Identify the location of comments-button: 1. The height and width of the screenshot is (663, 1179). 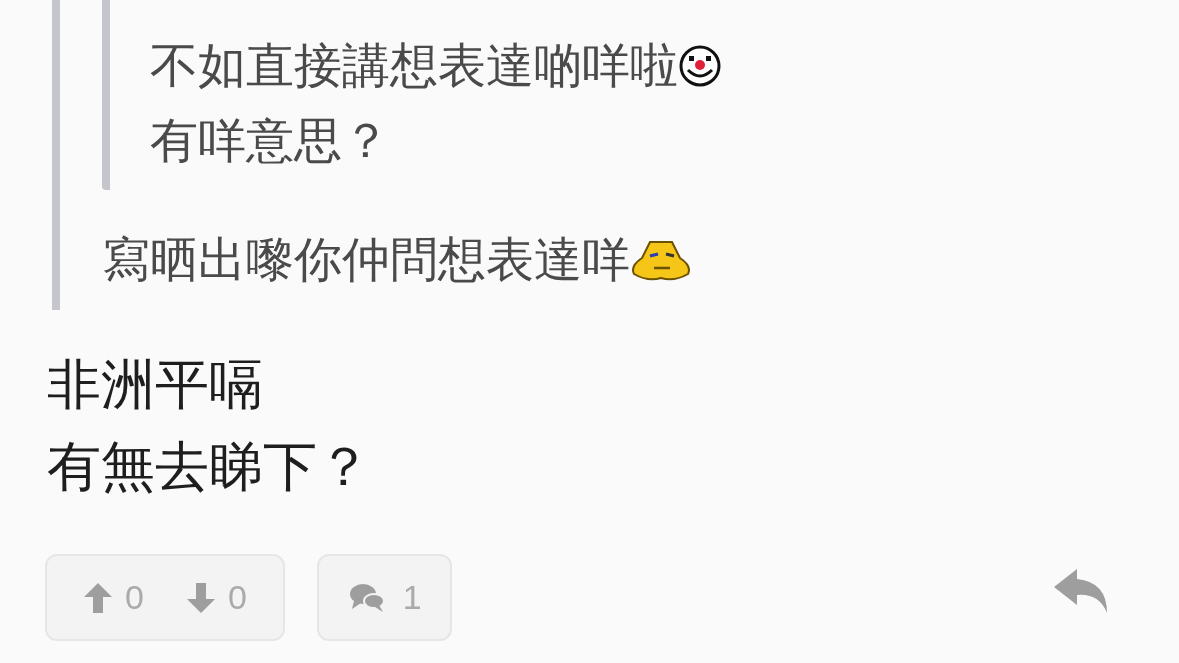
(384, 597).